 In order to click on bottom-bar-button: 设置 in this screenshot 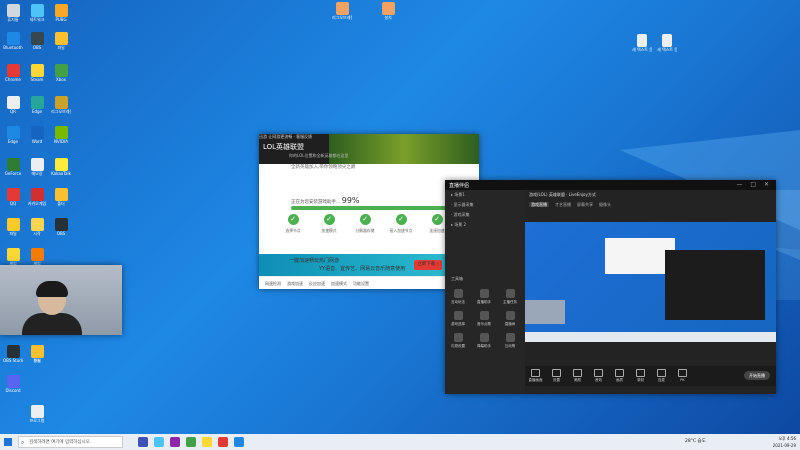, I will do `click(556, 376)`.